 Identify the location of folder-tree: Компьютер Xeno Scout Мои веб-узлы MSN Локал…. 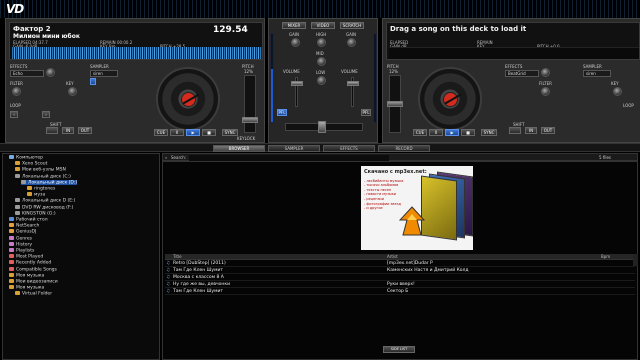
(81, 256).